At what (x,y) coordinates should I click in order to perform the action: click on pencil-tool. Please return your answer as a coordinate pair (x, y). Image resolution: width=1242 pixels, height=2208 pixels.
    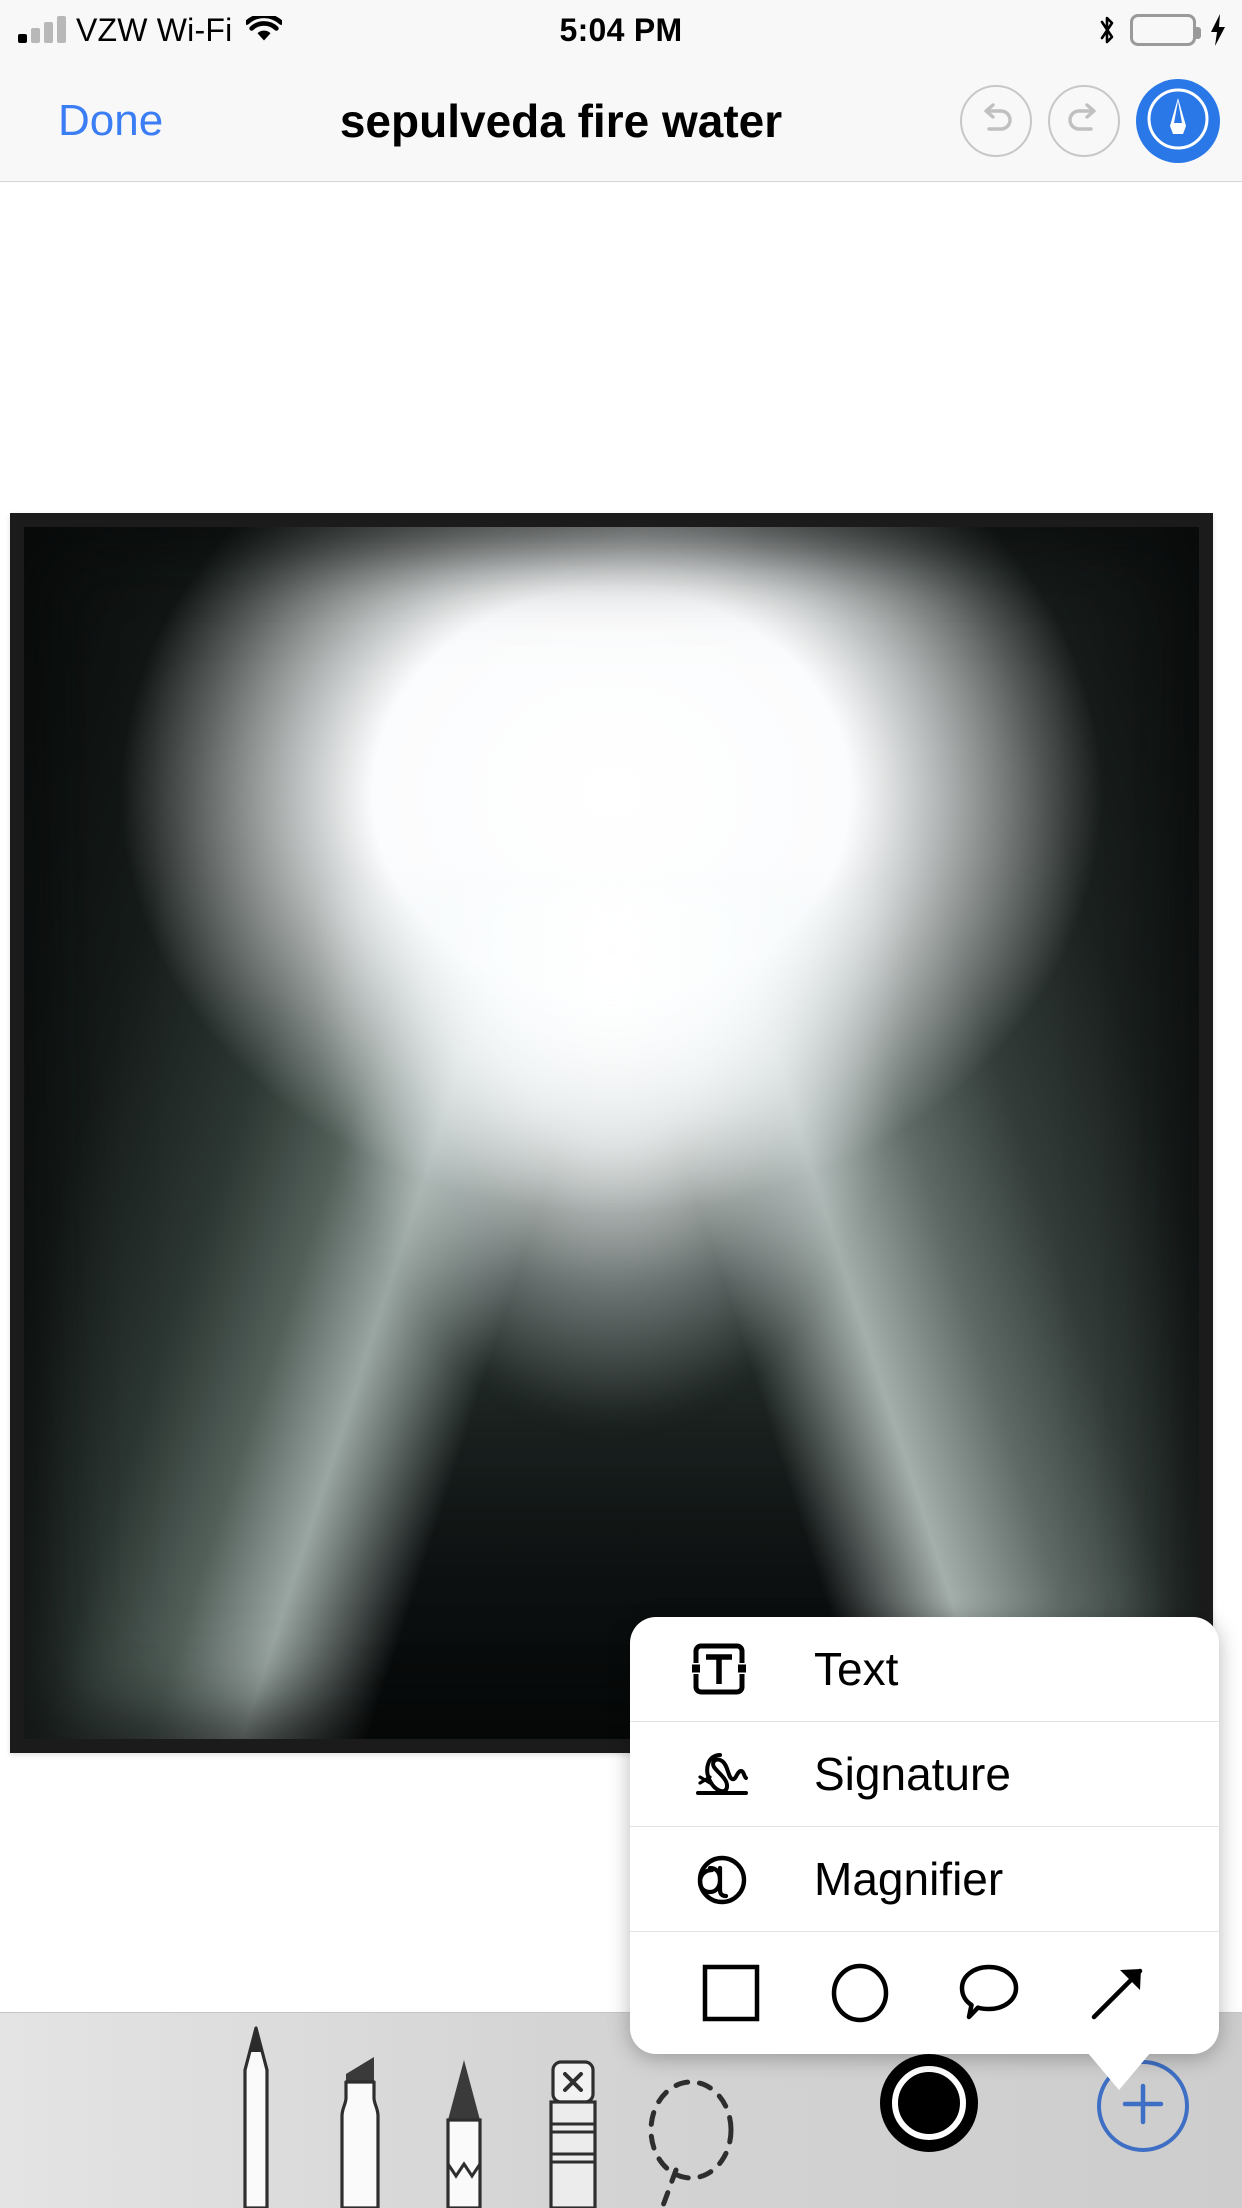
    Looking at the image, I should click on (464, 2110).